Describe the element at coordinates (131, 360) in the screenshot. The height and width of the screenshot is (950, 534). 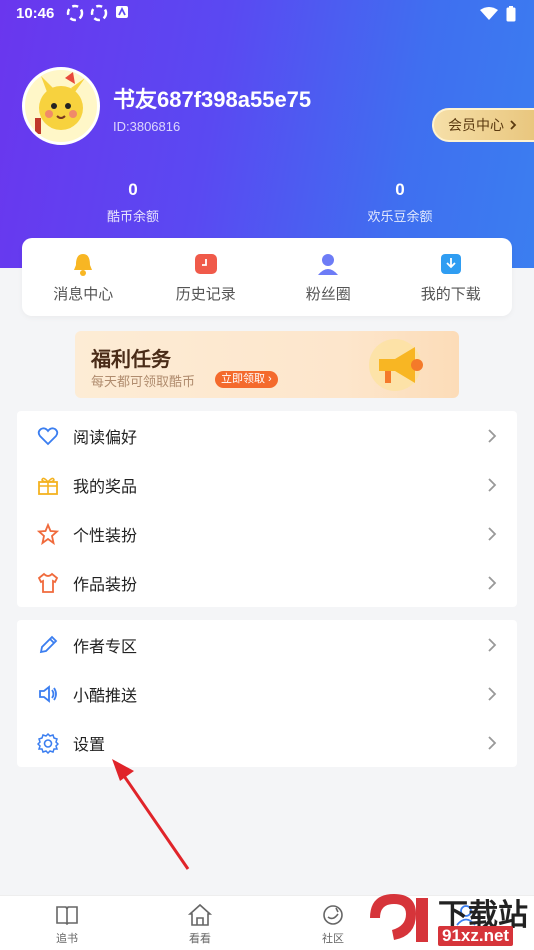
I see `banner-title: 福利任务` at that location.